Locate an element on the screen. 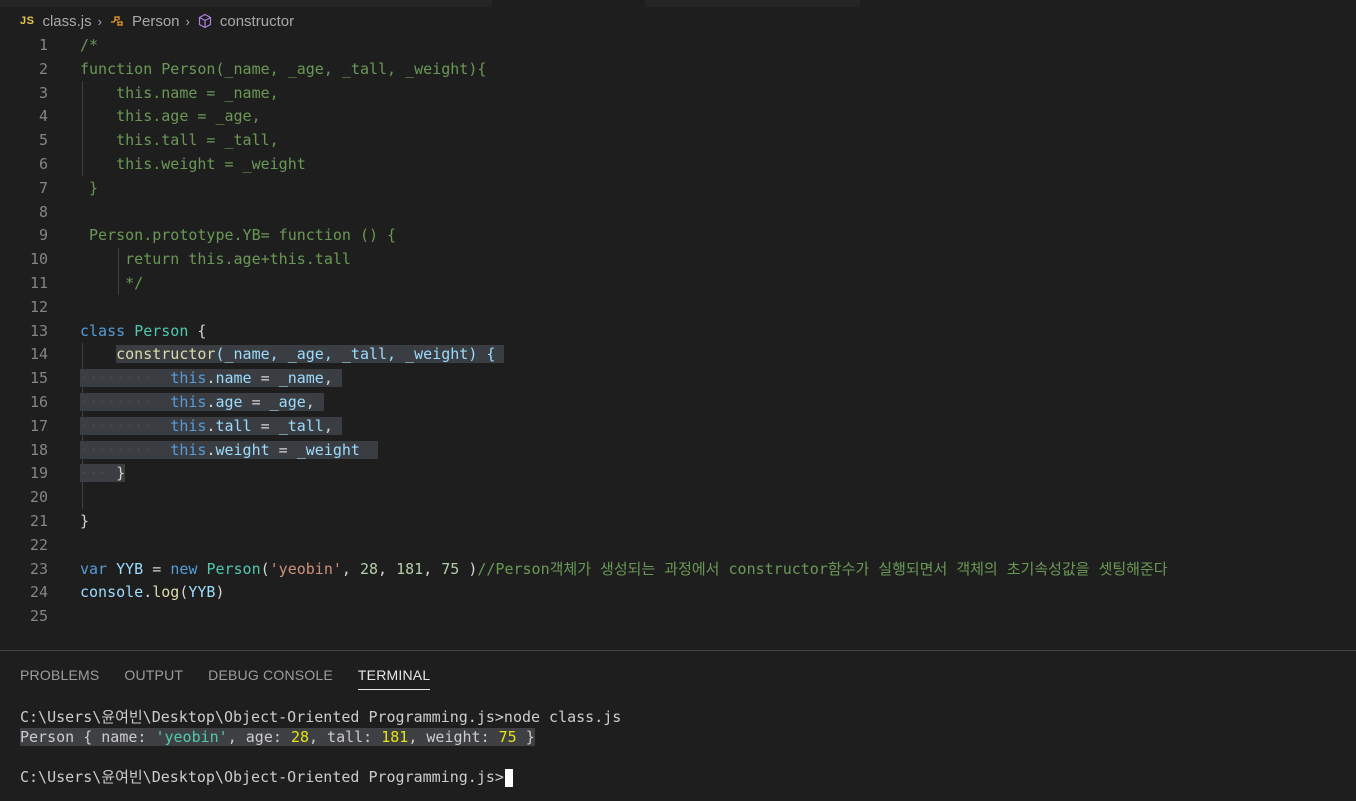 The image size is (1356, 801). line-number: 3 is located at coordinates (43, 92).